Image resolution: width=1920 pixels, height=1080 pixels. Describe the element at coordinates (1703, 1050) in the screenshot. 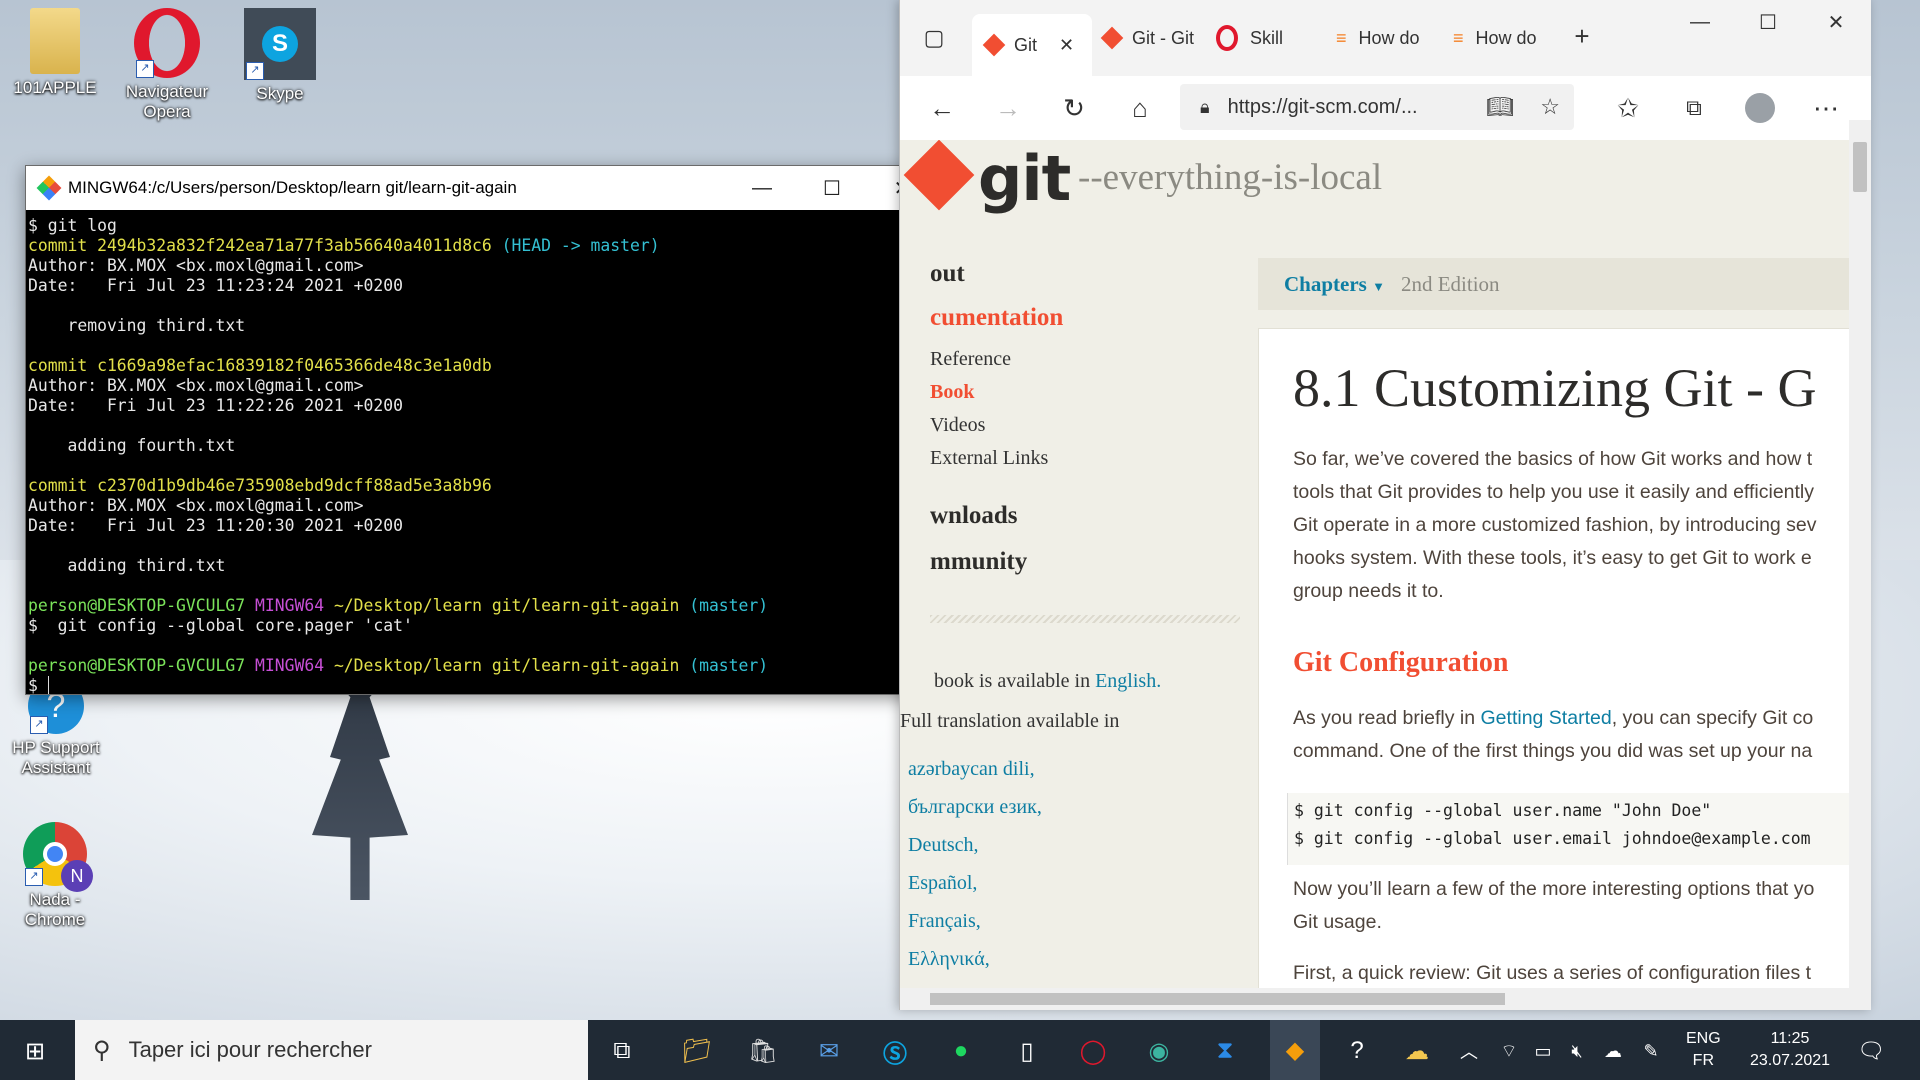

I see `language-indicator: ENG FR` at that location.